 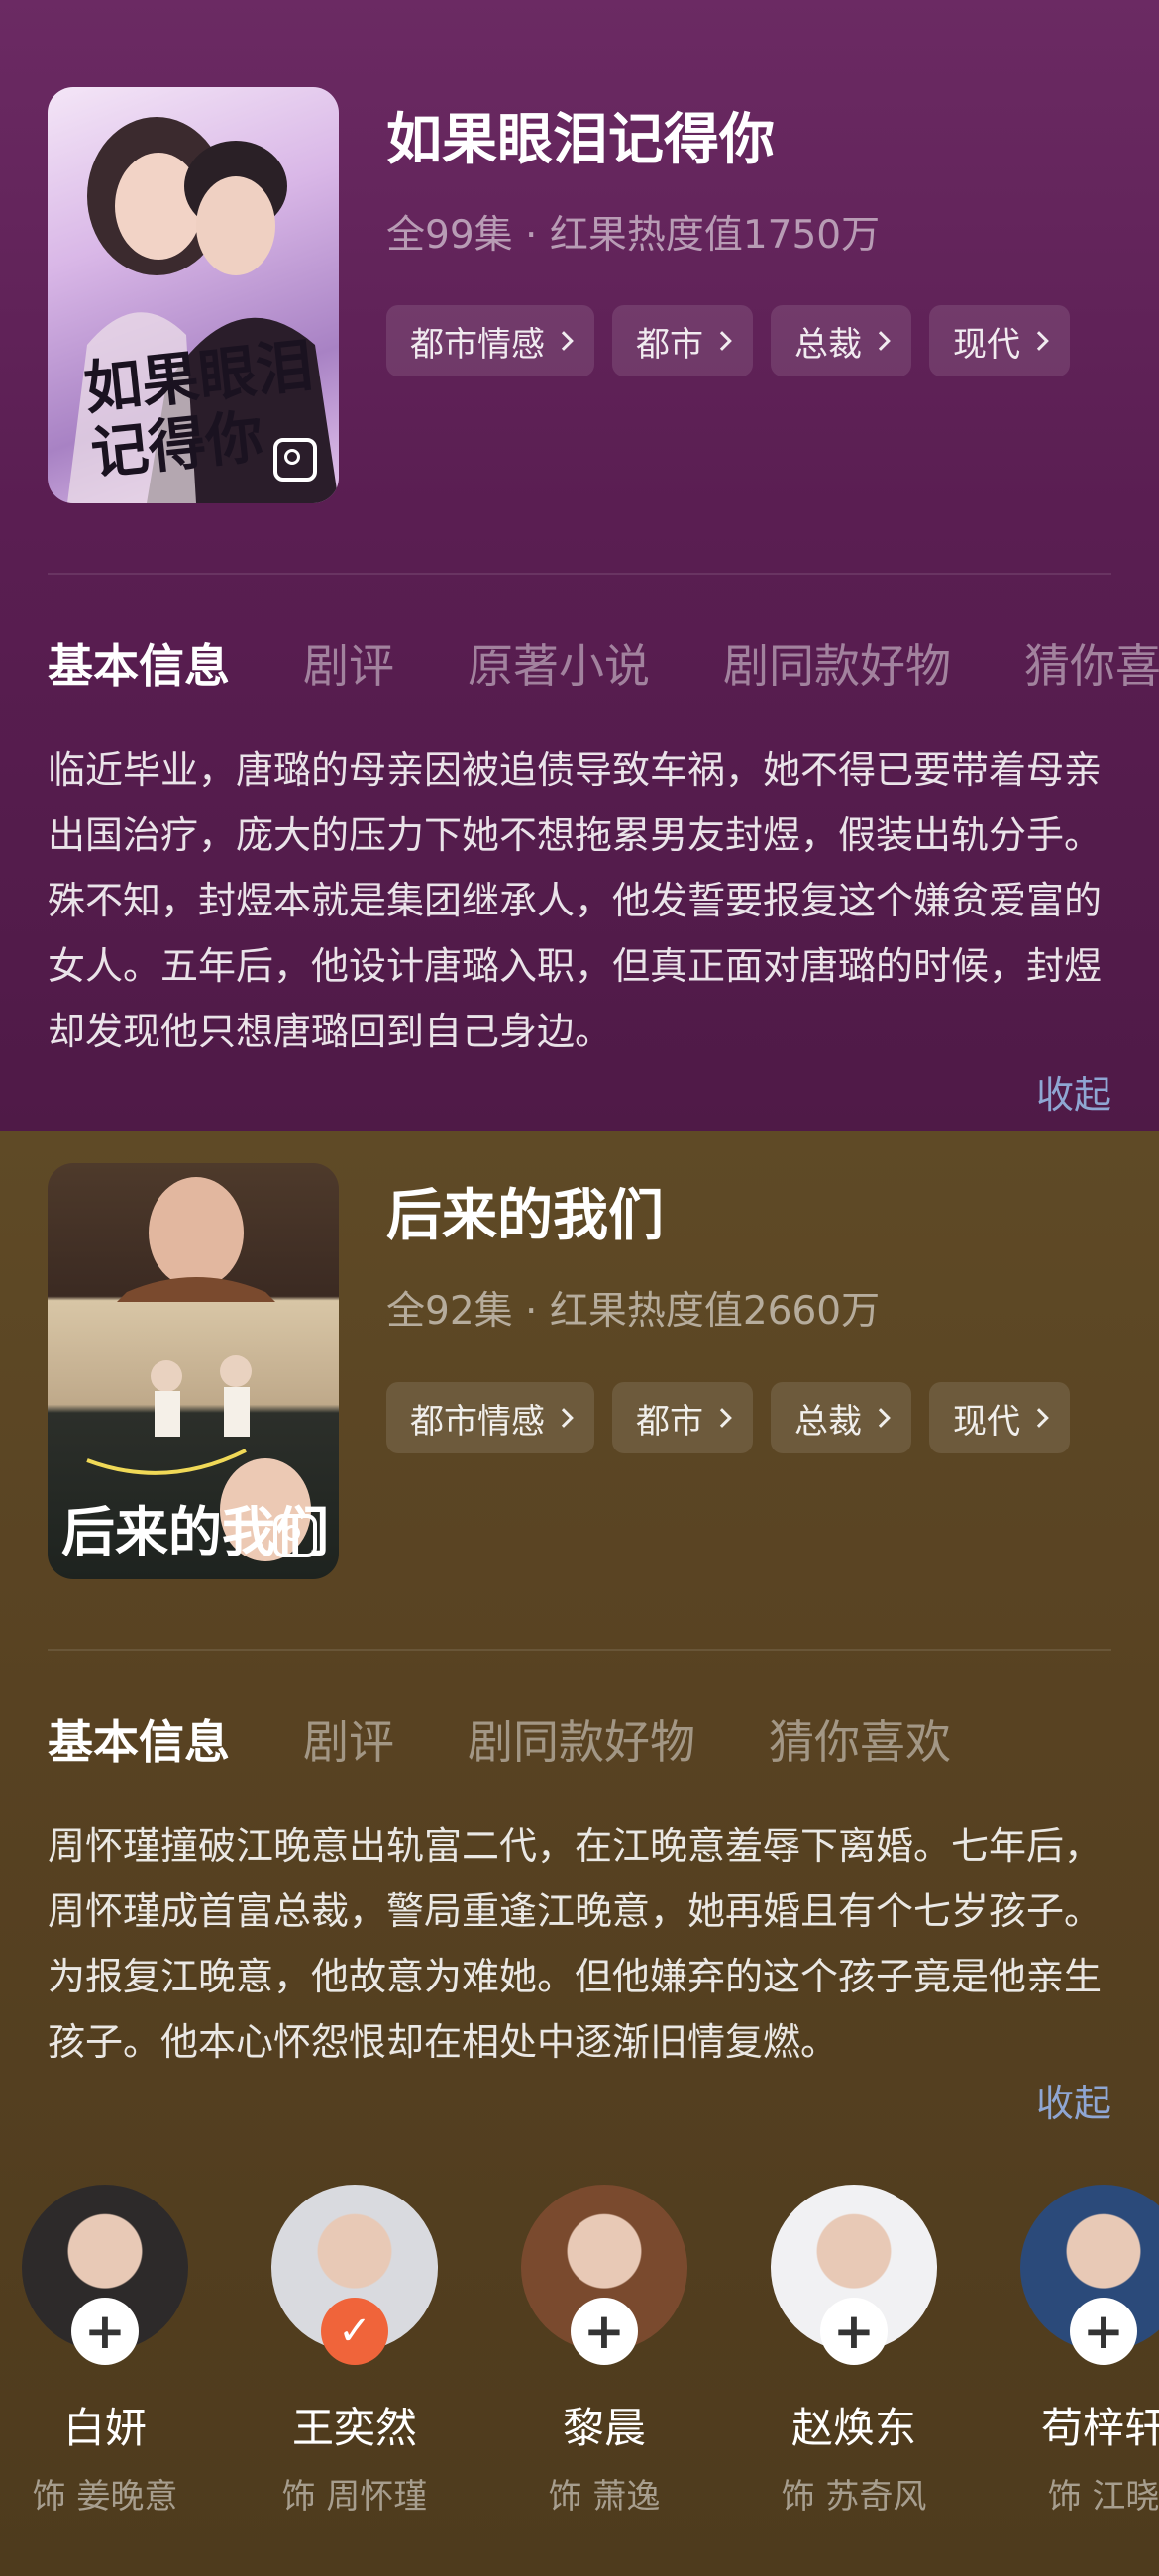 I want to click on cast-member: ✓ 王奕然 饰 周怀瑾, so click(x=355, y=2351).